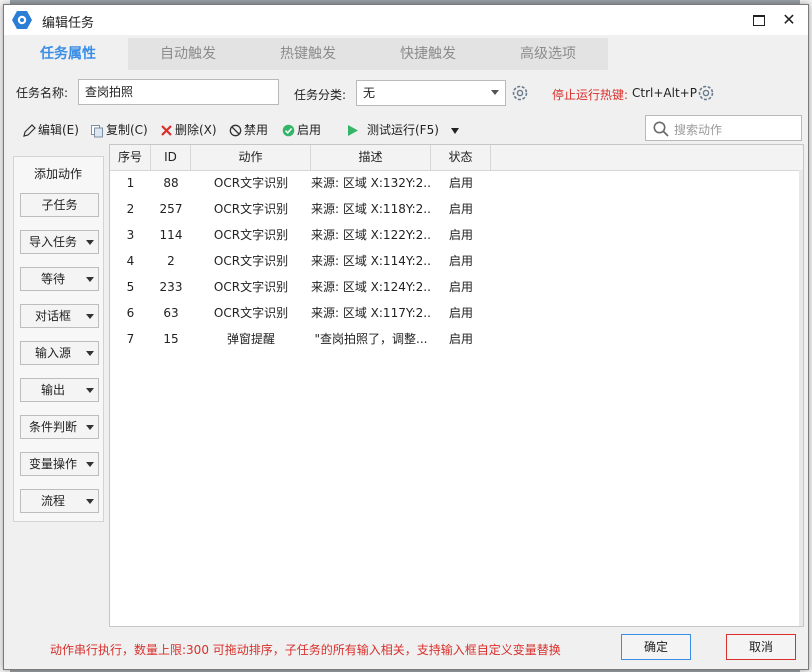  What do you see at coordinates (495, 92) in the screenshot?
I see `chevron-down-icon` at bounding box center [495, 92].